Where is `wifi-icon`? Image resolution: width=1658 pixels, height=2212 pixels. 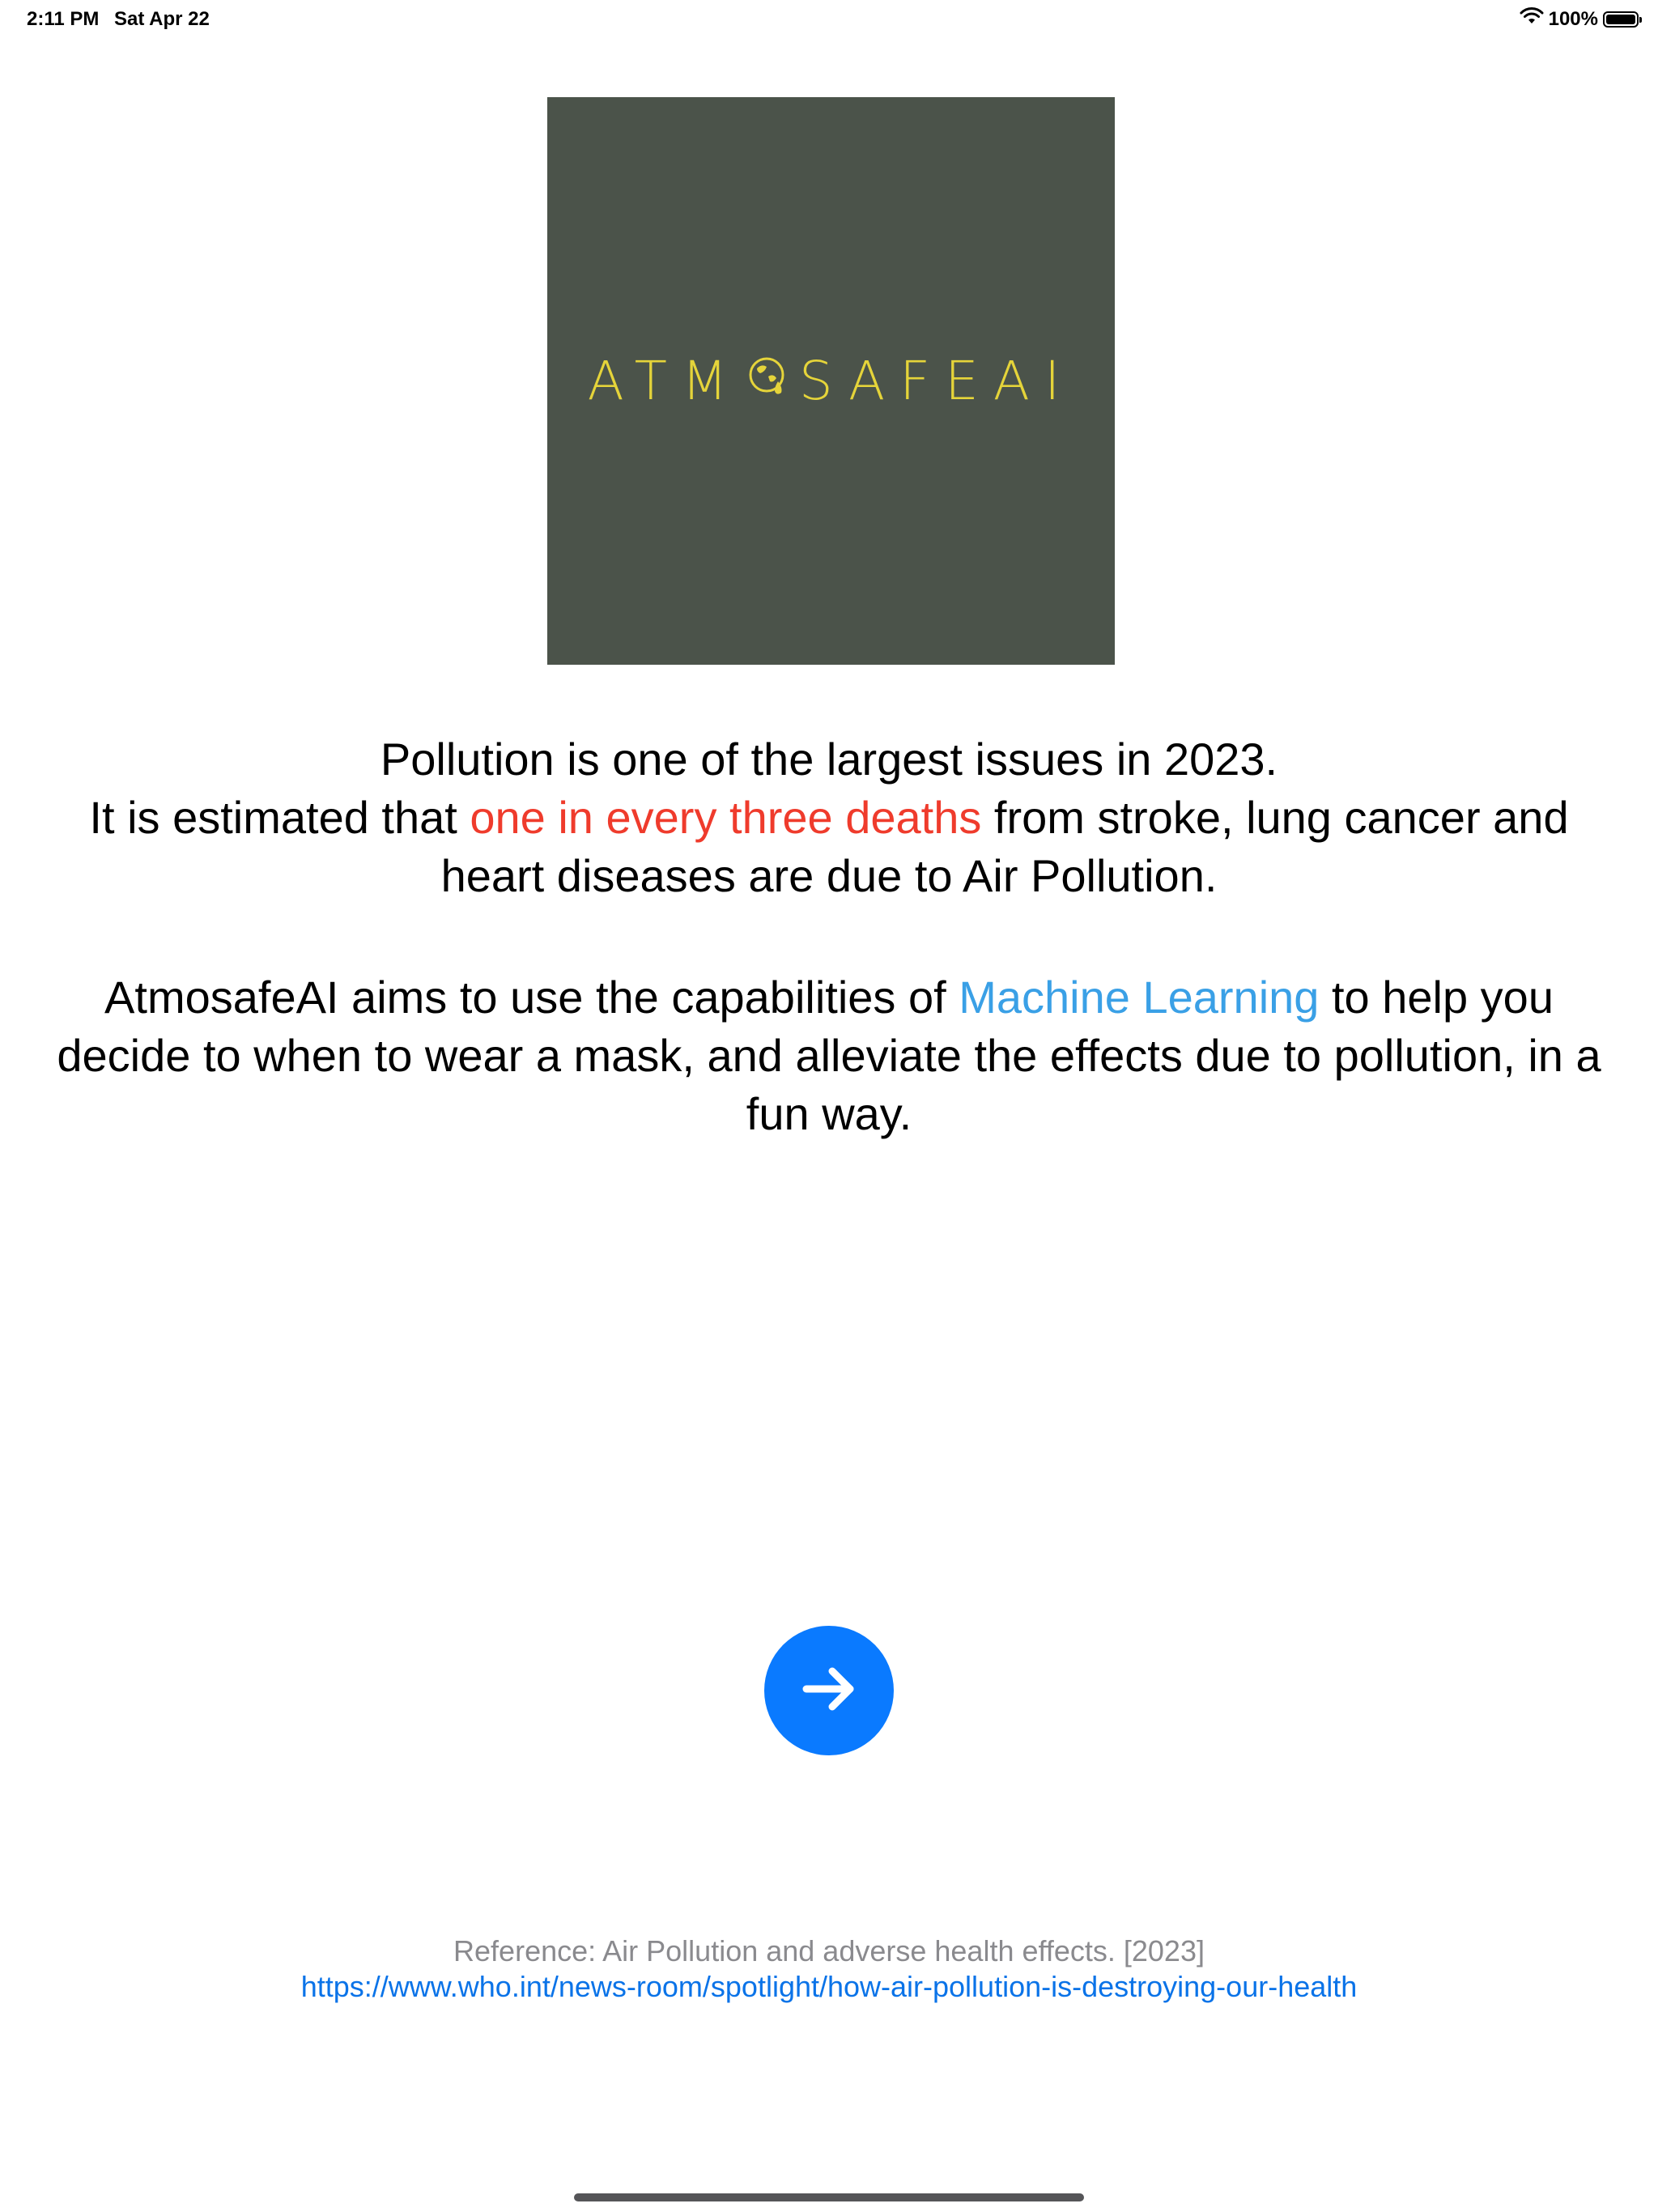
wifi-icon is located at coordinates (1532, 19).